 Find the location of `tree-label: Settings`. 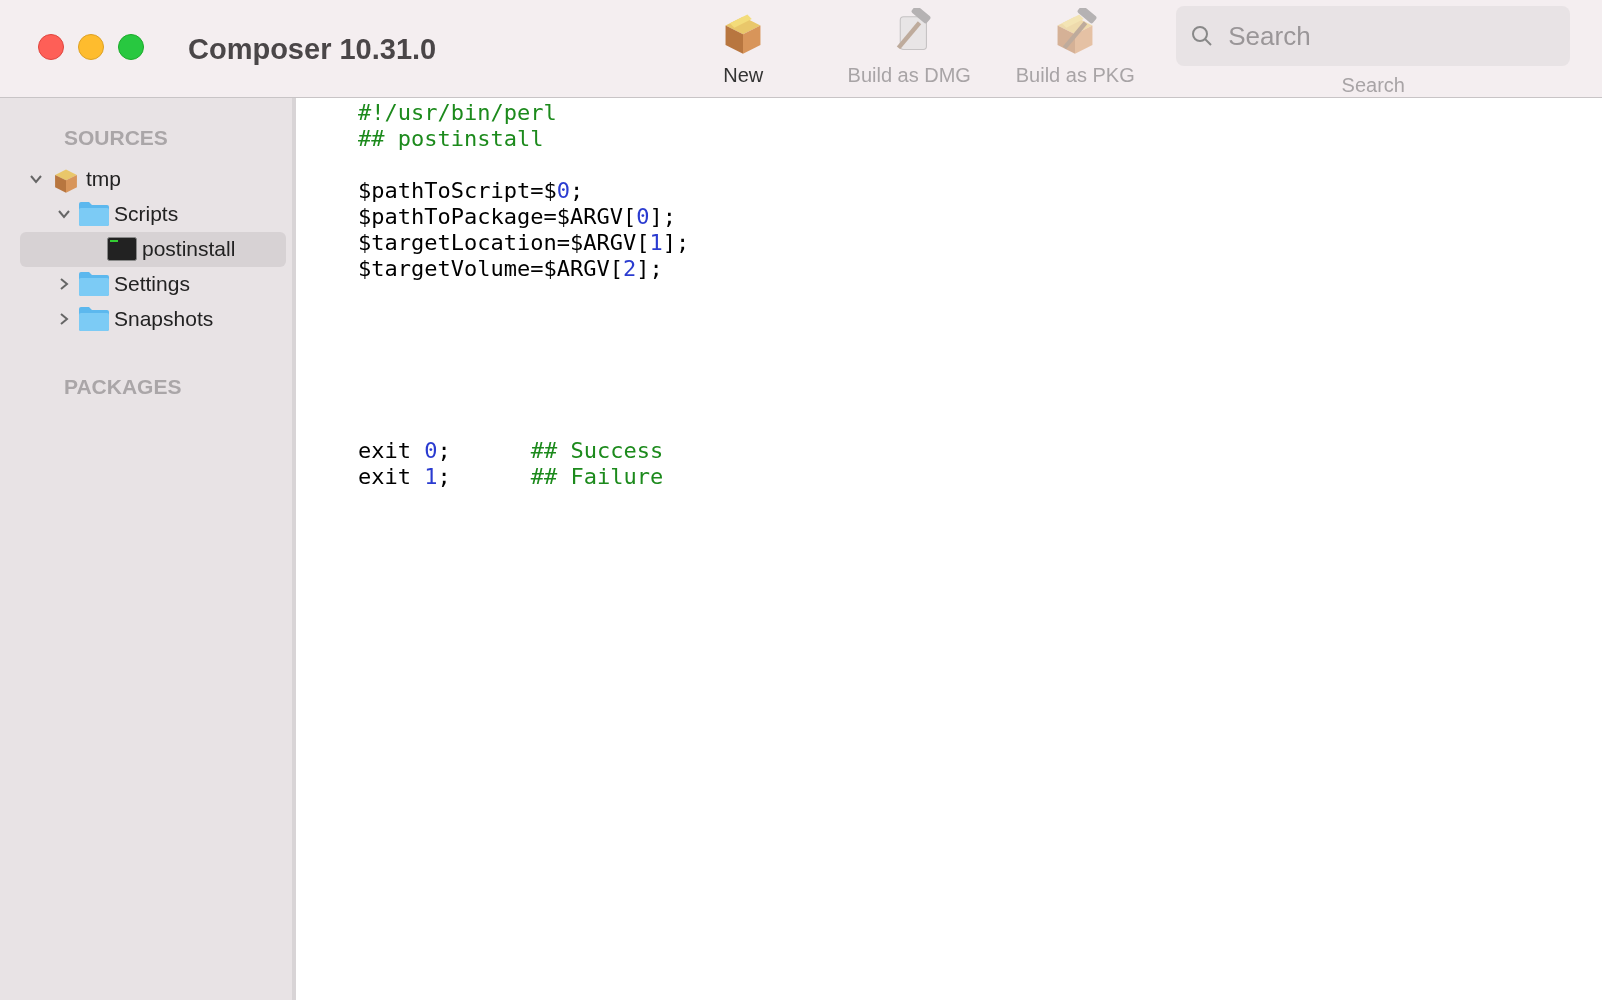

tree-label: Settings is located at coordinates (152, 284).